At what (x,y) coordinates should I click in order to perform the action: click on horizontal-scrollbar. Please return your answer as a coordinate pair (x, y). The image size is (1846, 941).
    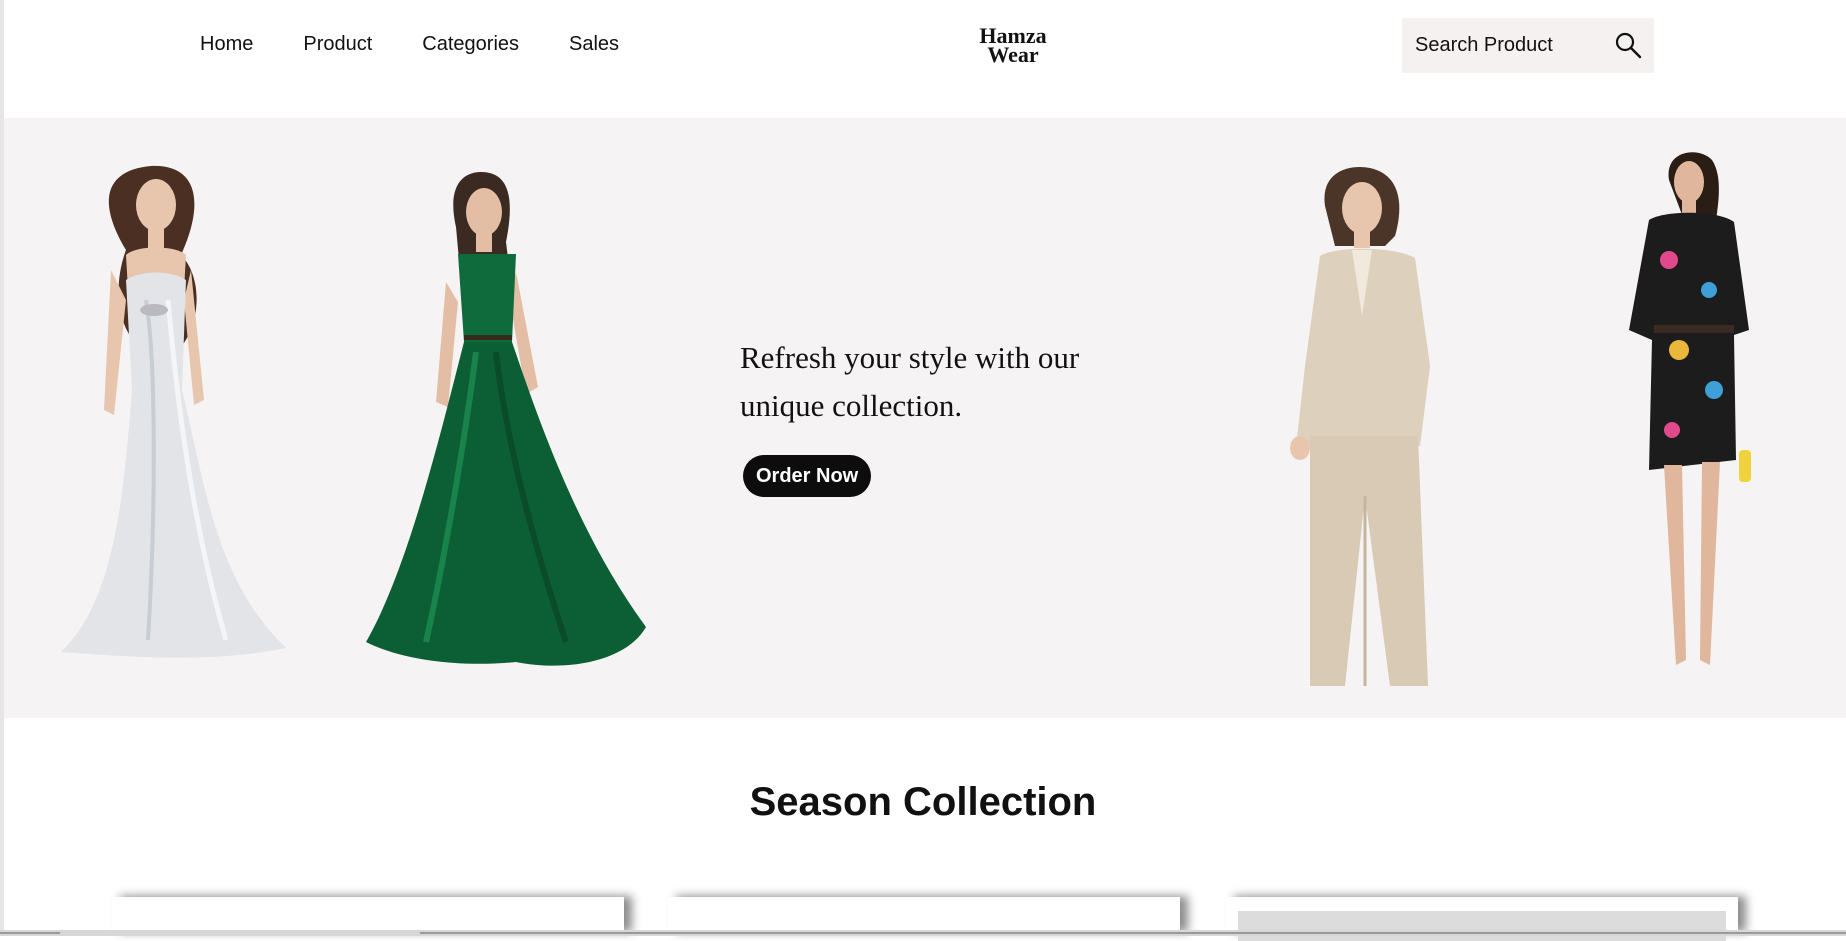
    Looking at the image, I should click on (923, 933).